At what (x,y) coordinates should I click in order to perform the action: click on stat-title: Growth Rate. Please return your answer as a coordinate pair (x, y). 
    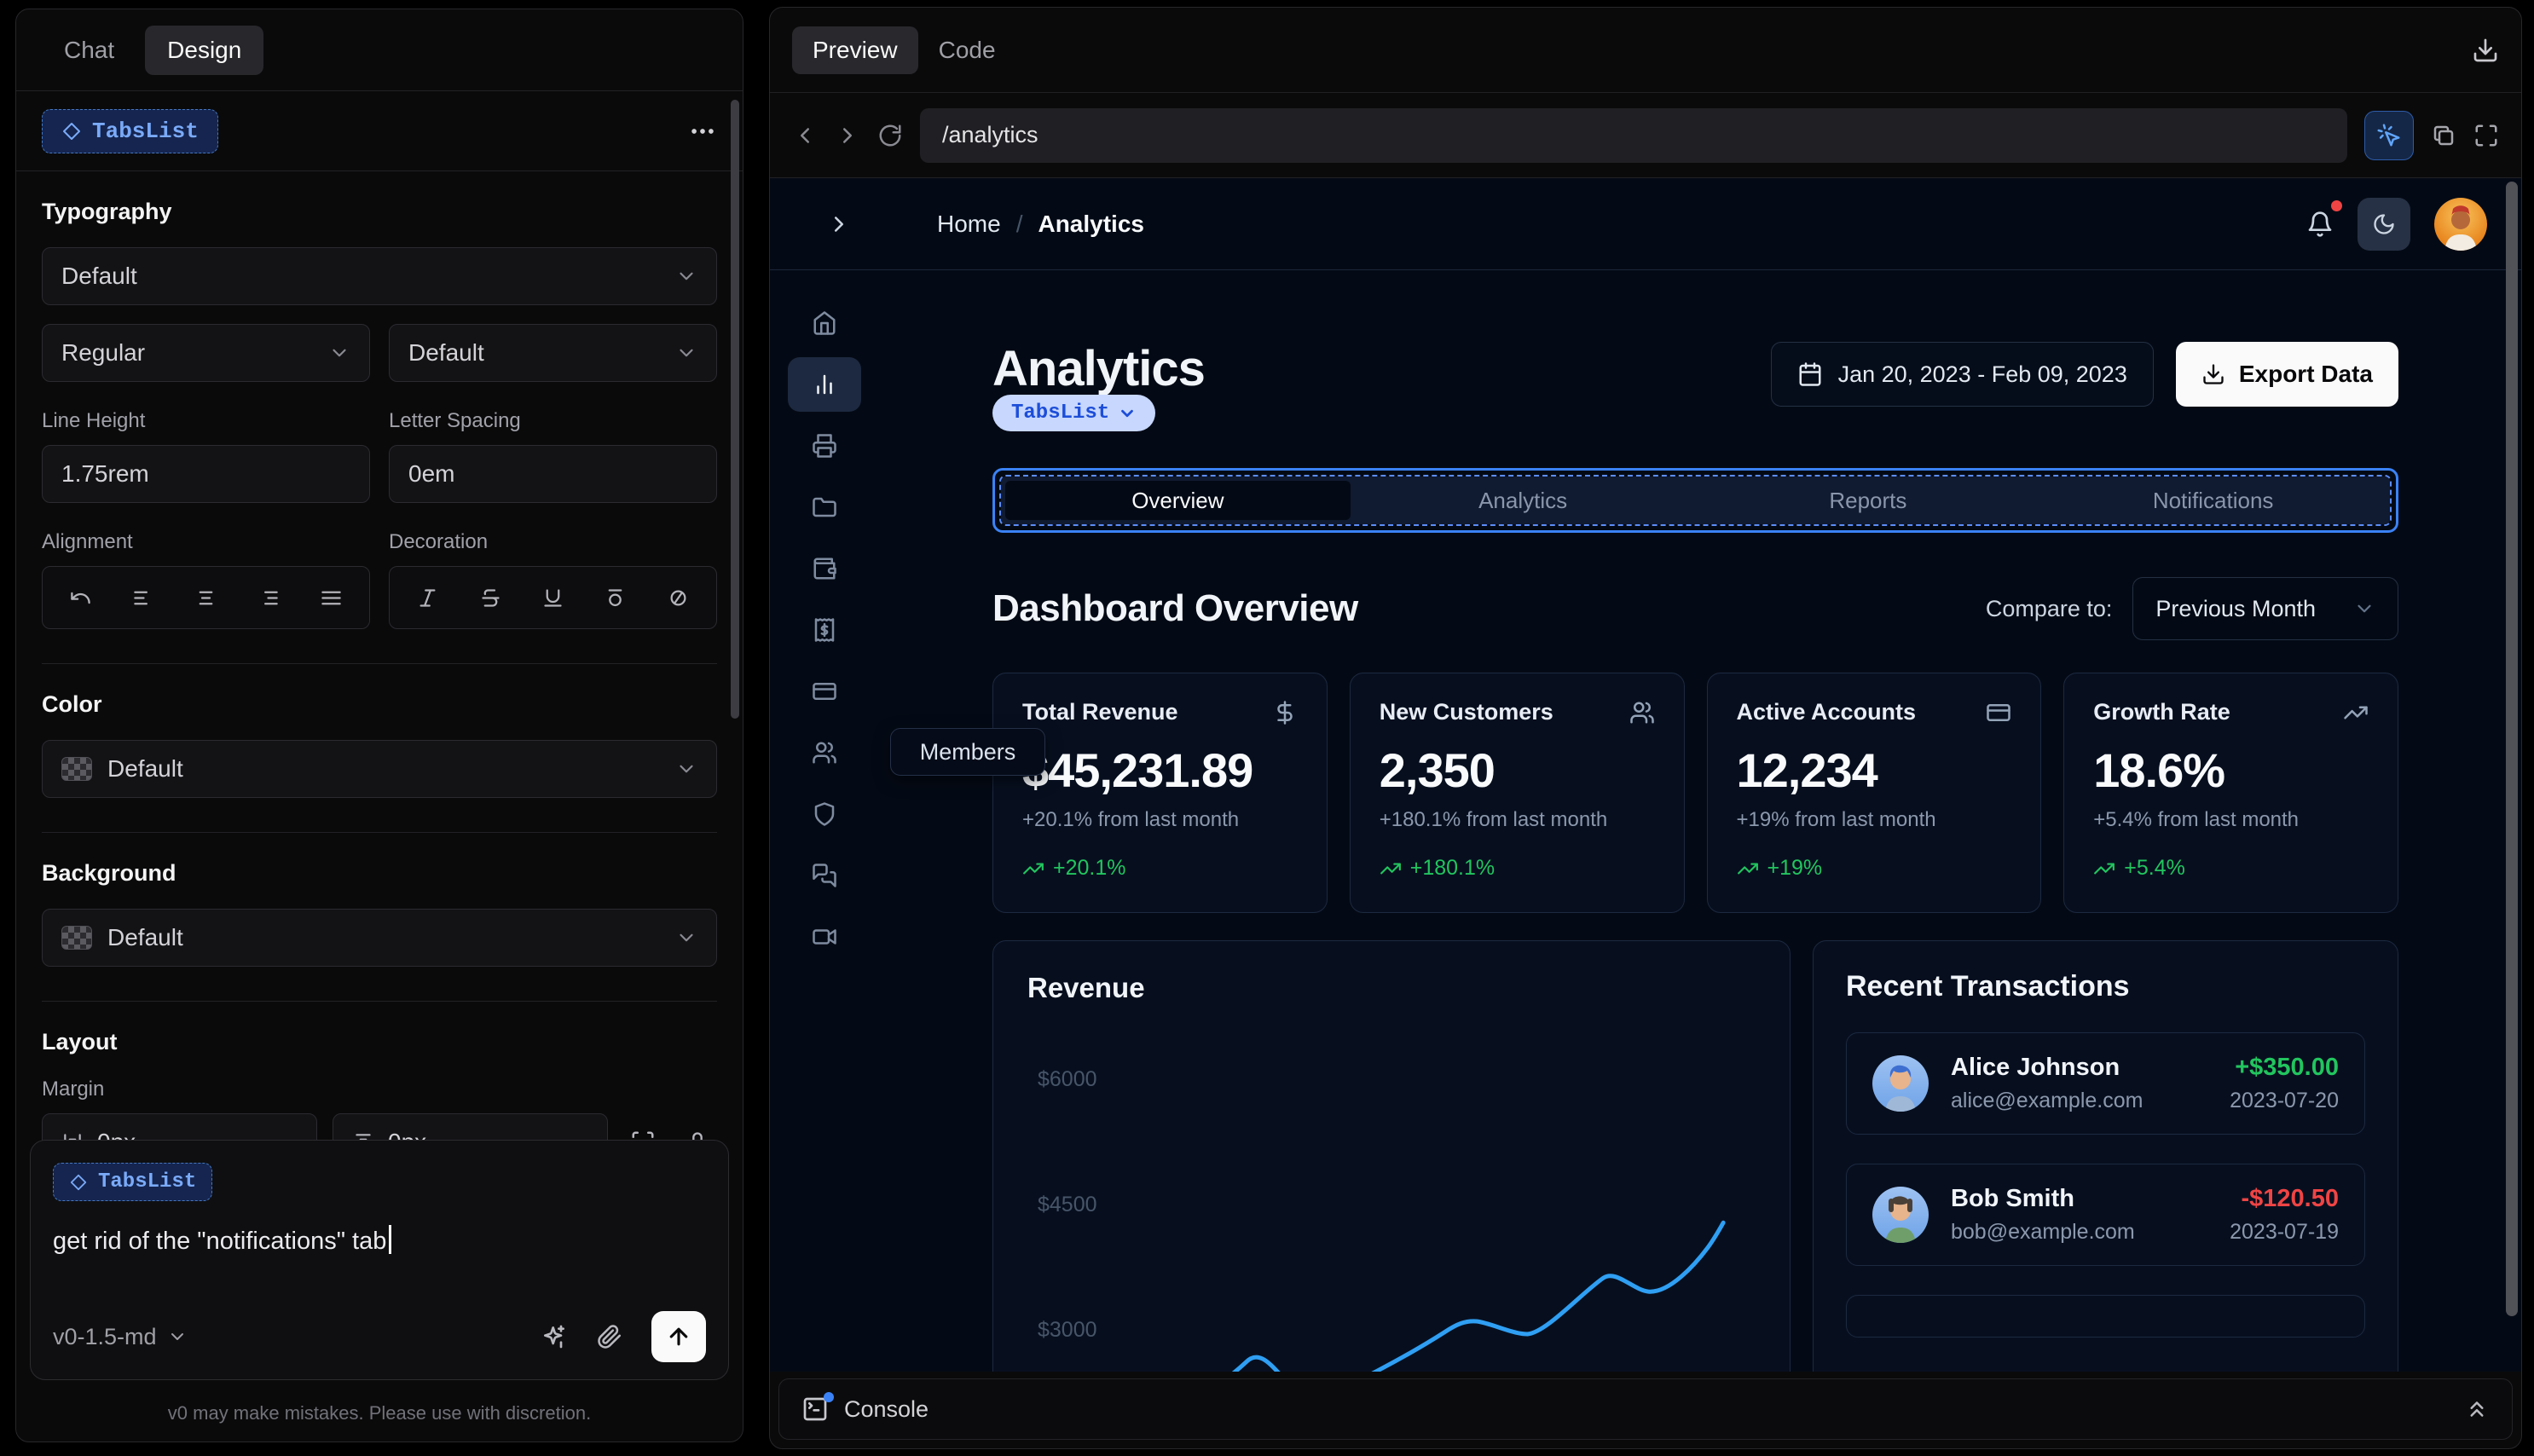
    Looking at the image, I should click on (2161, 712).